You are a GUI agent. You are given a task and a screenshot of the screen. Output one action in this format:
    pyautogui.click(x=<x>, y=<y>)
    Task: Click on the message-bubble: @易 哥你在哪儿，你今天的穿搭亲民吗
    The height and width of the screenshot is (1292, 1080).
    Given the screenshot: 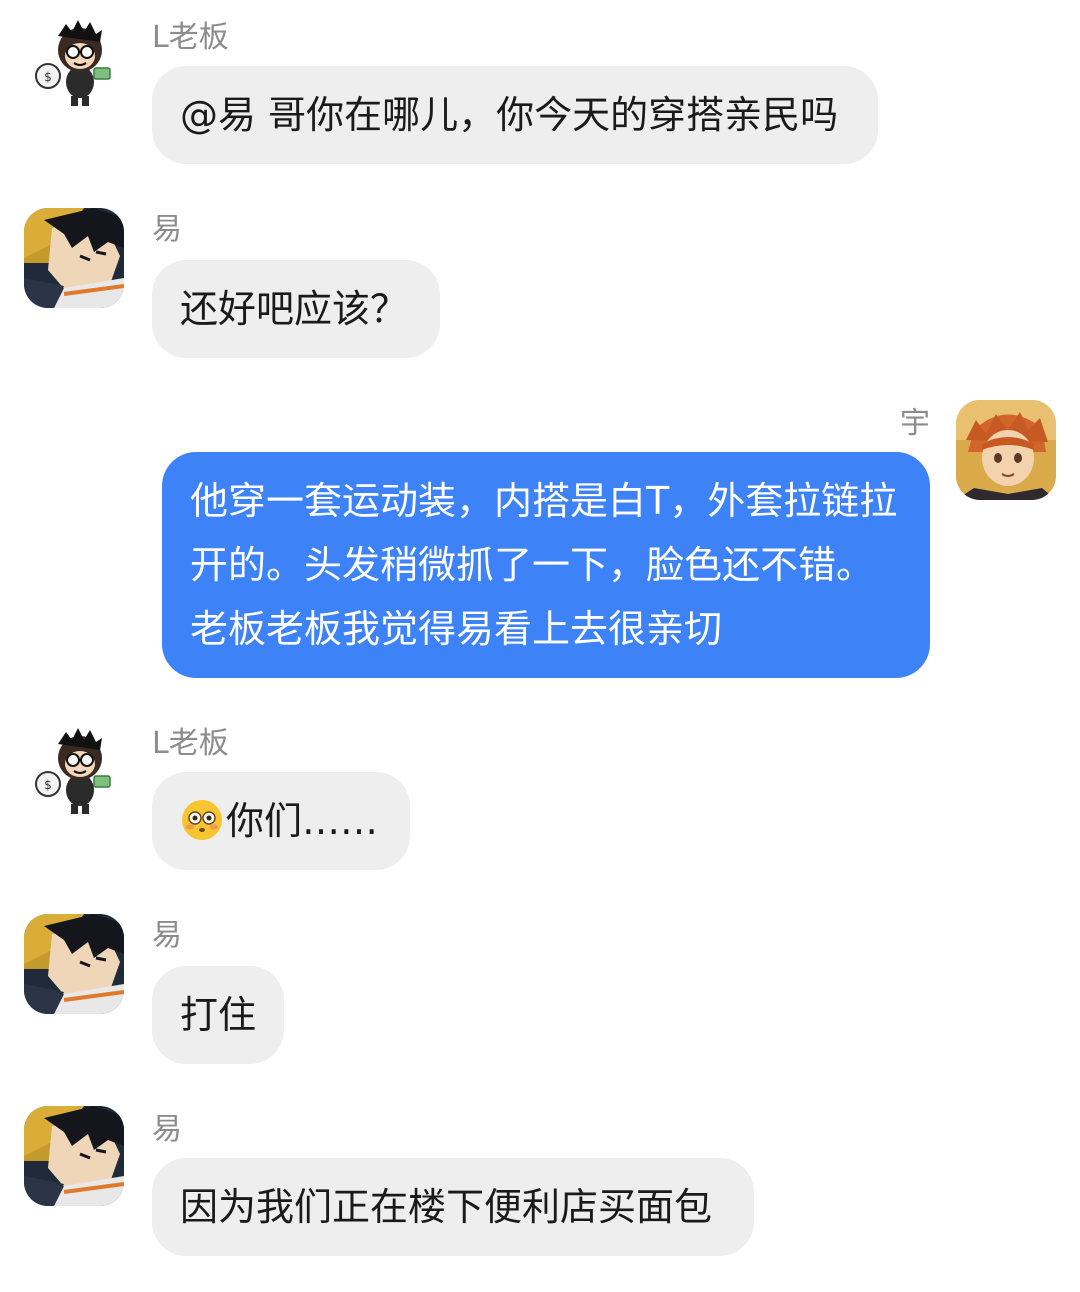 What is the action you would take?
    pyautogui.click(x=515, y=115)
    